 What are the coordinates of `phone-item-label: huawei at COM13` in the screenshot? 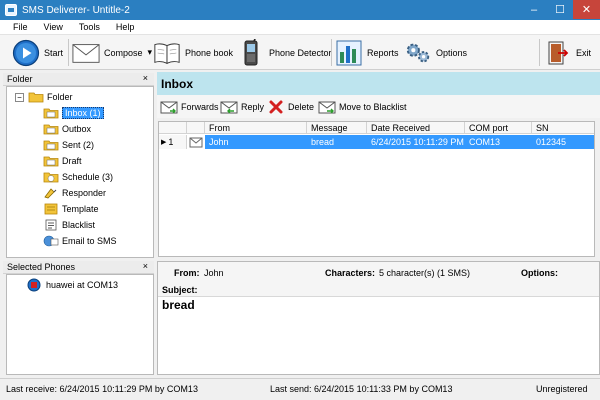 It's located at (82, 285).